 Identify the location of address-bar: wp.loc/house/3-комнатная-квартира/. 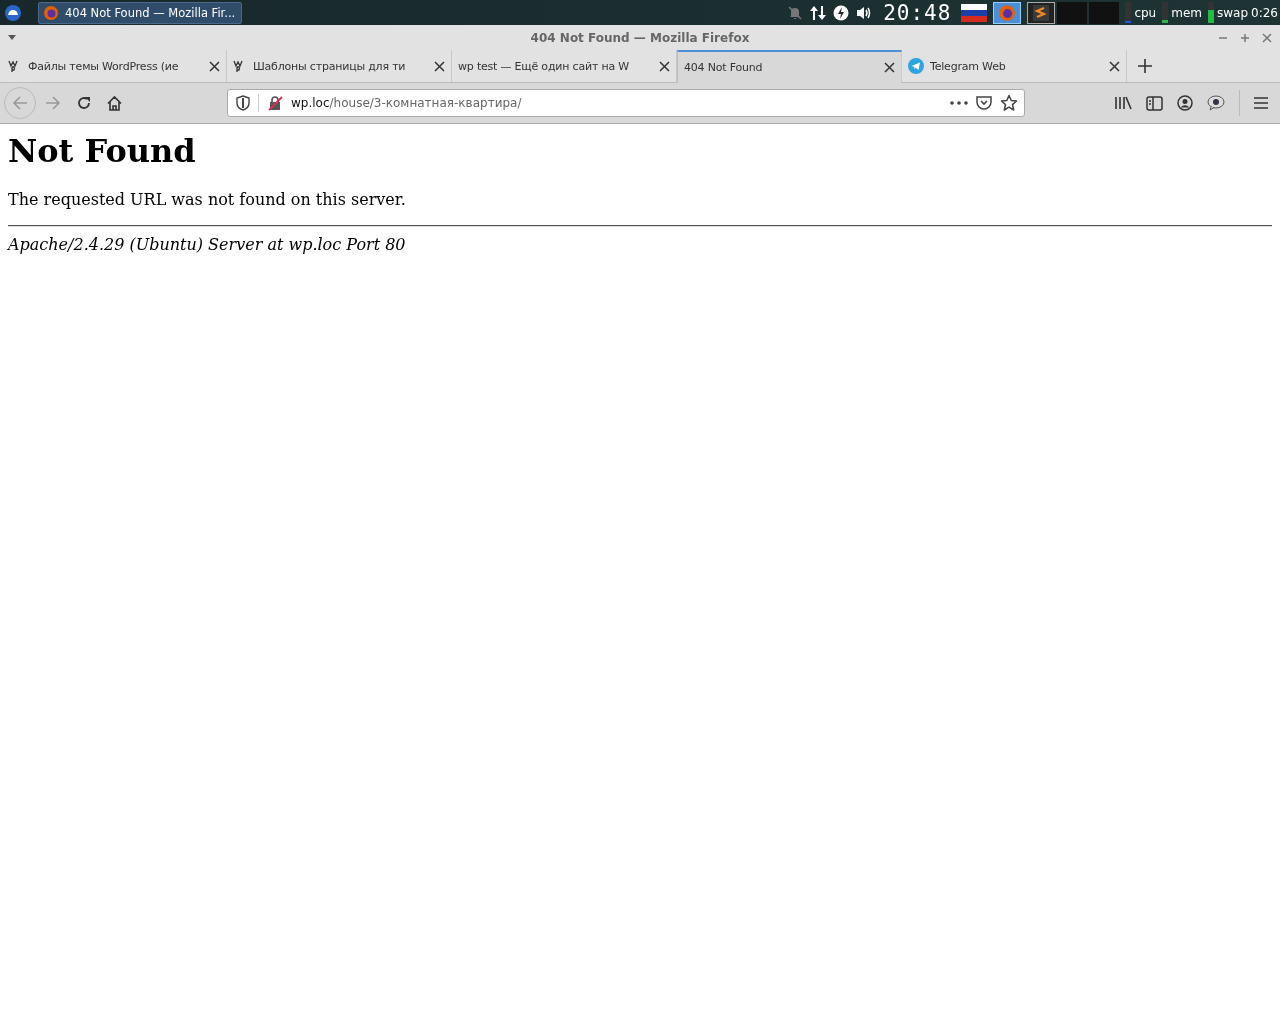
(626, 103).